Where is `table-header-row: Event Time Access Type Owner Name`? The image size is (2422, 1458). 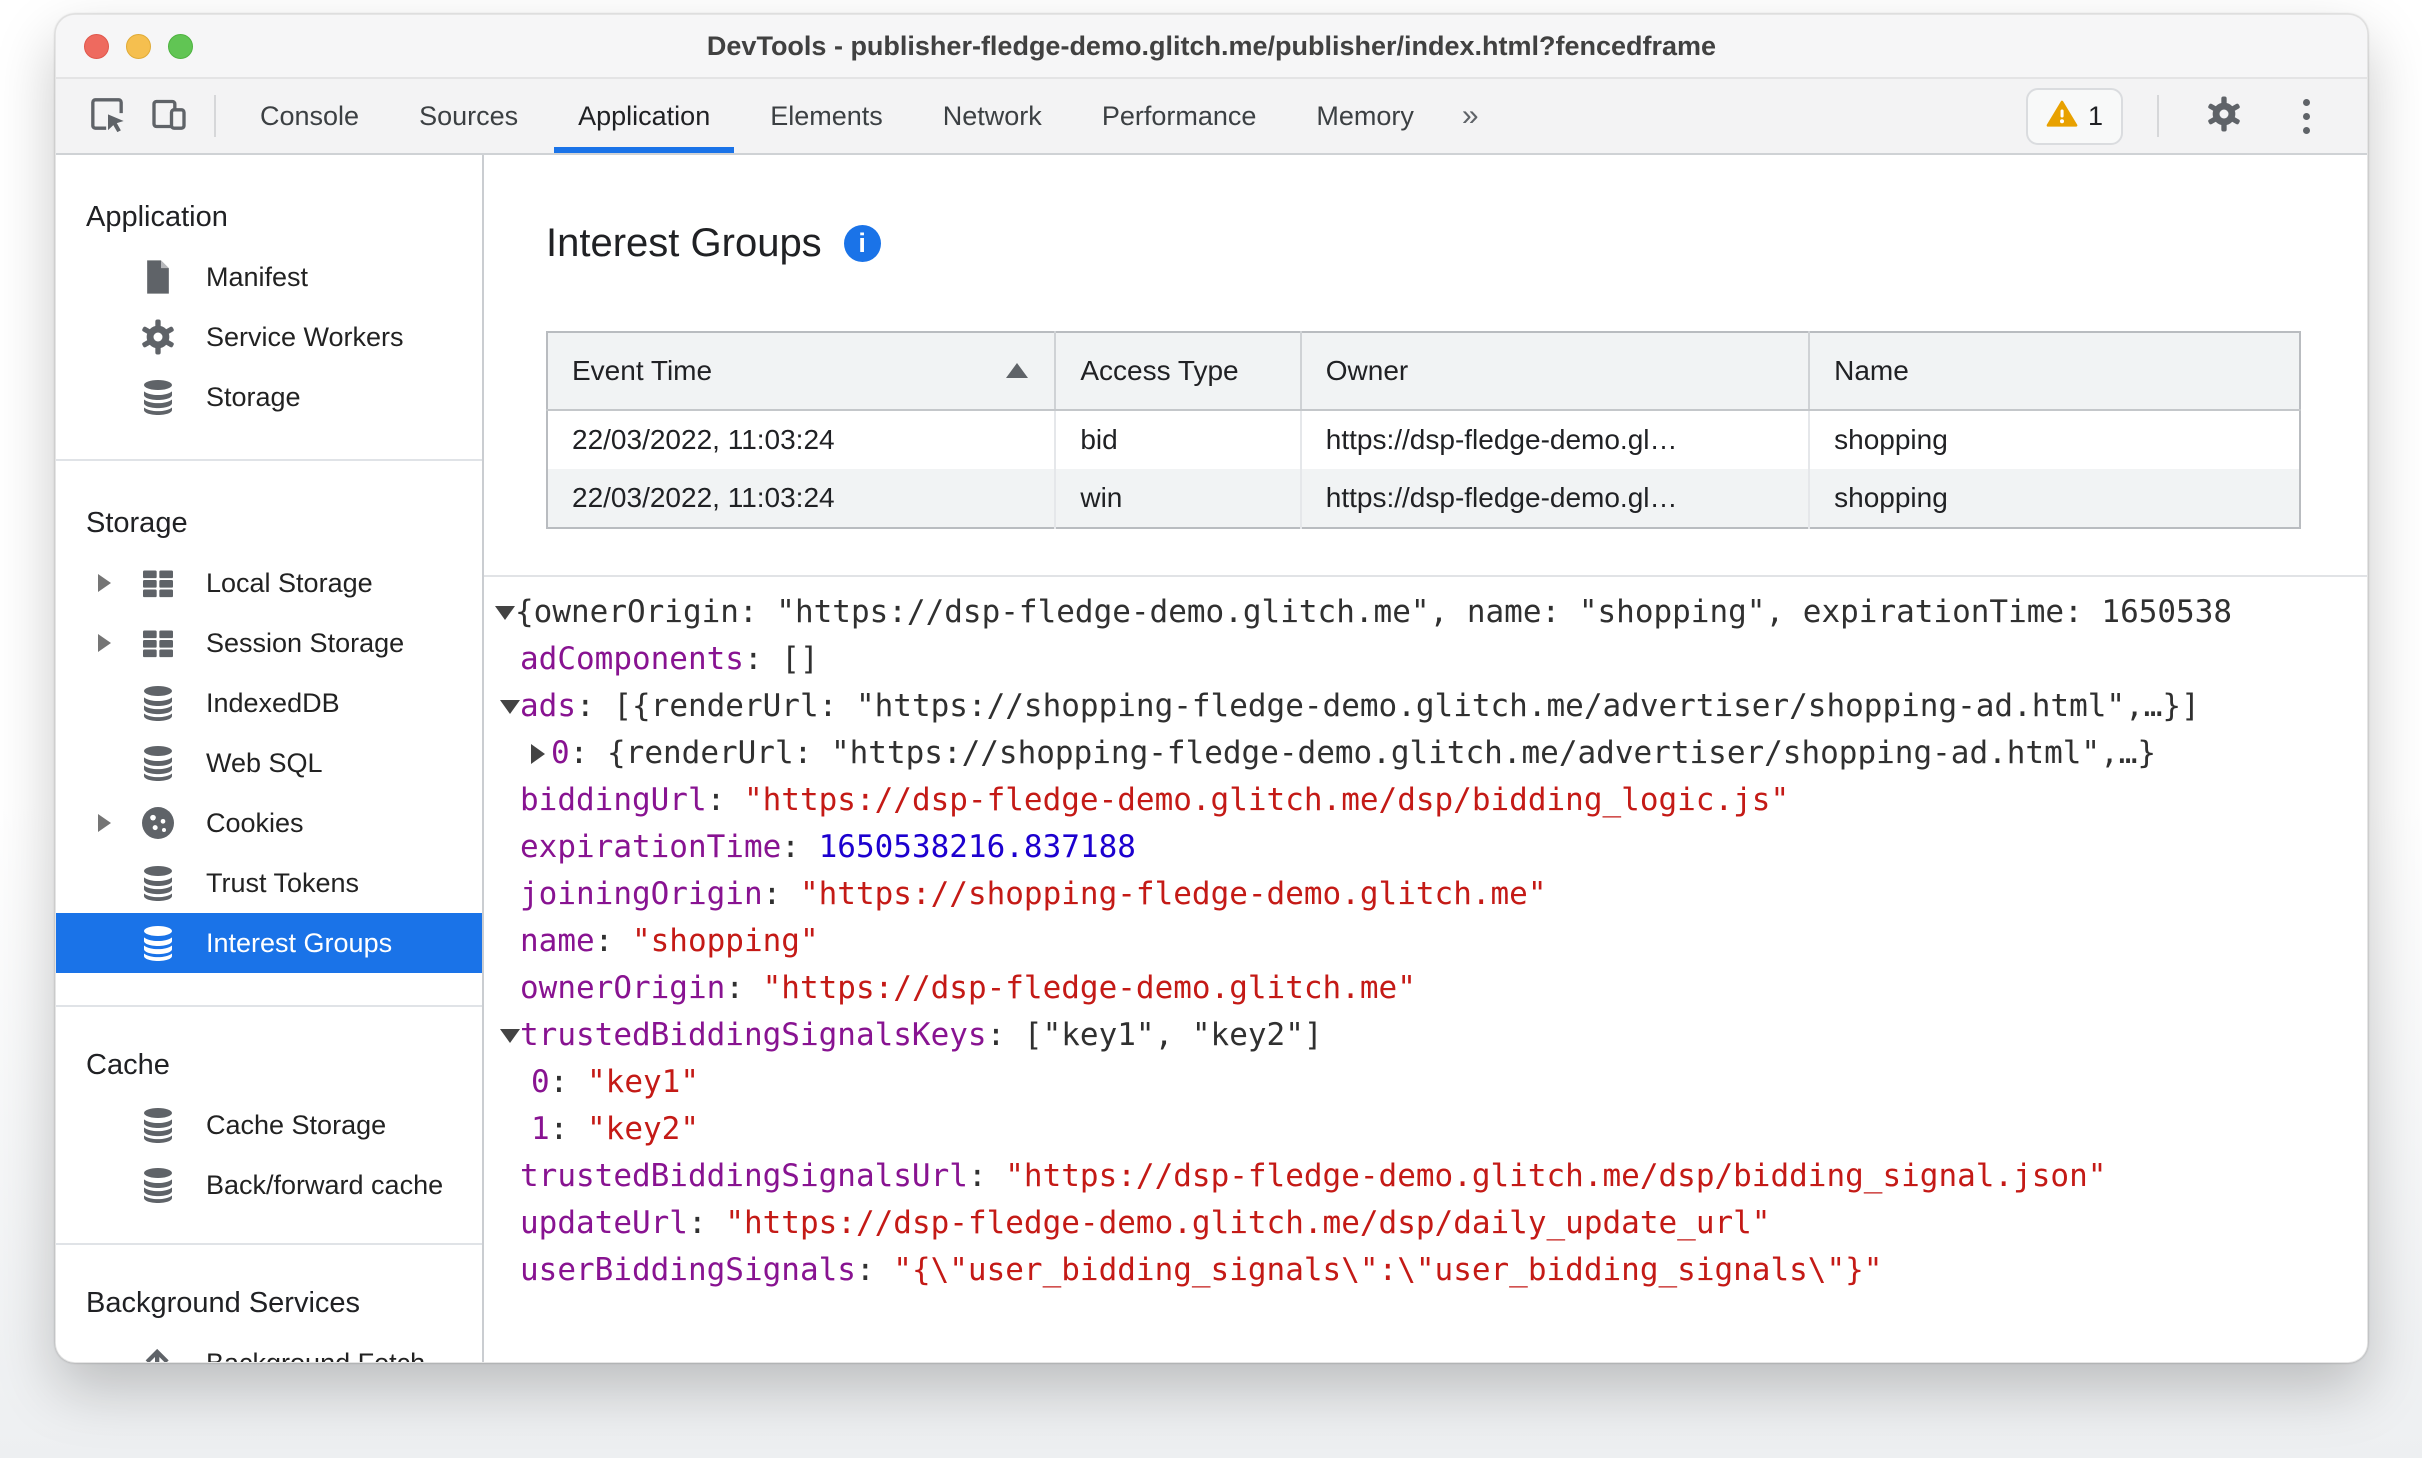
table-header-row: Event Time Access Type Owner Name is located at coordinates (1423, 371).